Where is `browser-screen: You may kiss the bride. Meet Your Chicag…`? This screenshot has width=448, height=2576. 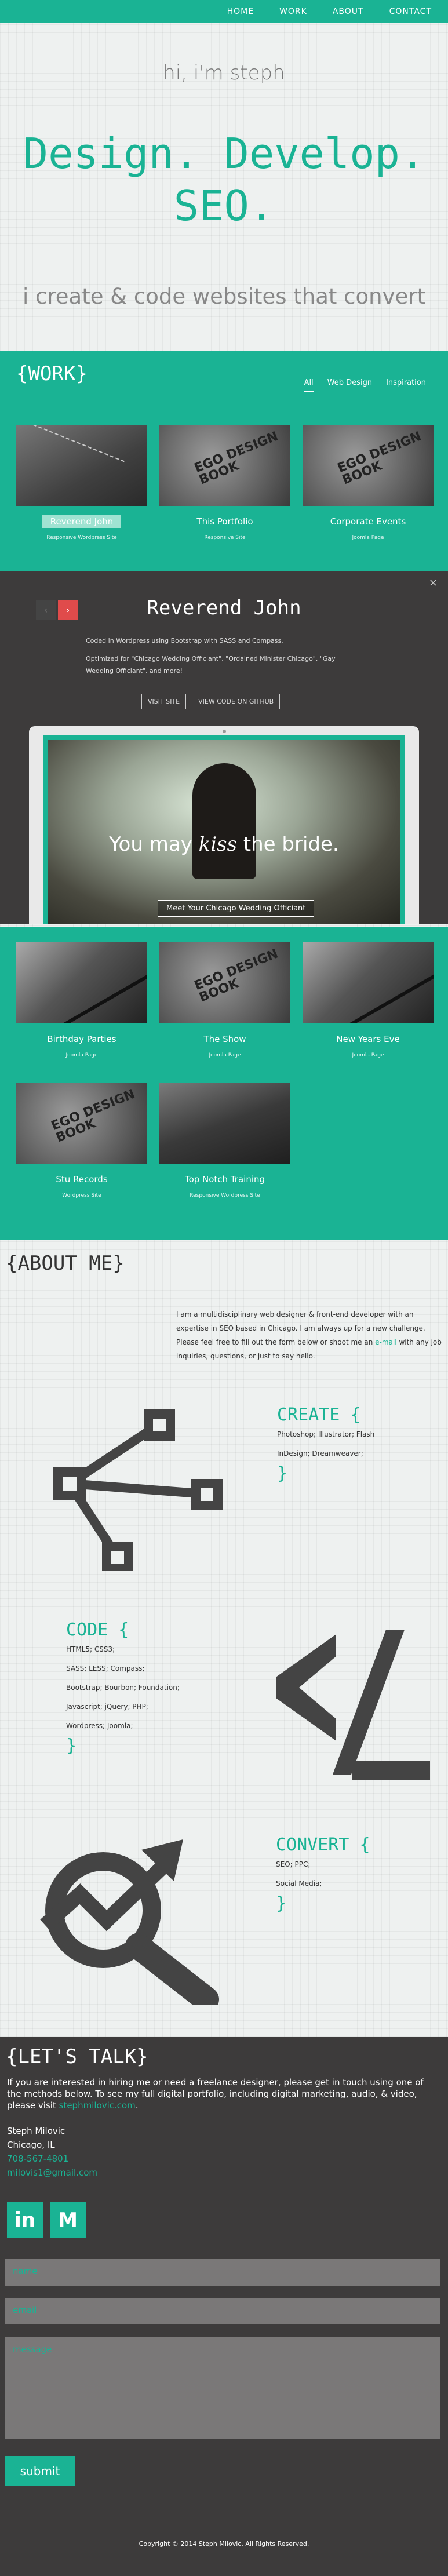
browser-screen: You may kiss the bride. Meet Your Chicag… is located at coordinates (224, 829).